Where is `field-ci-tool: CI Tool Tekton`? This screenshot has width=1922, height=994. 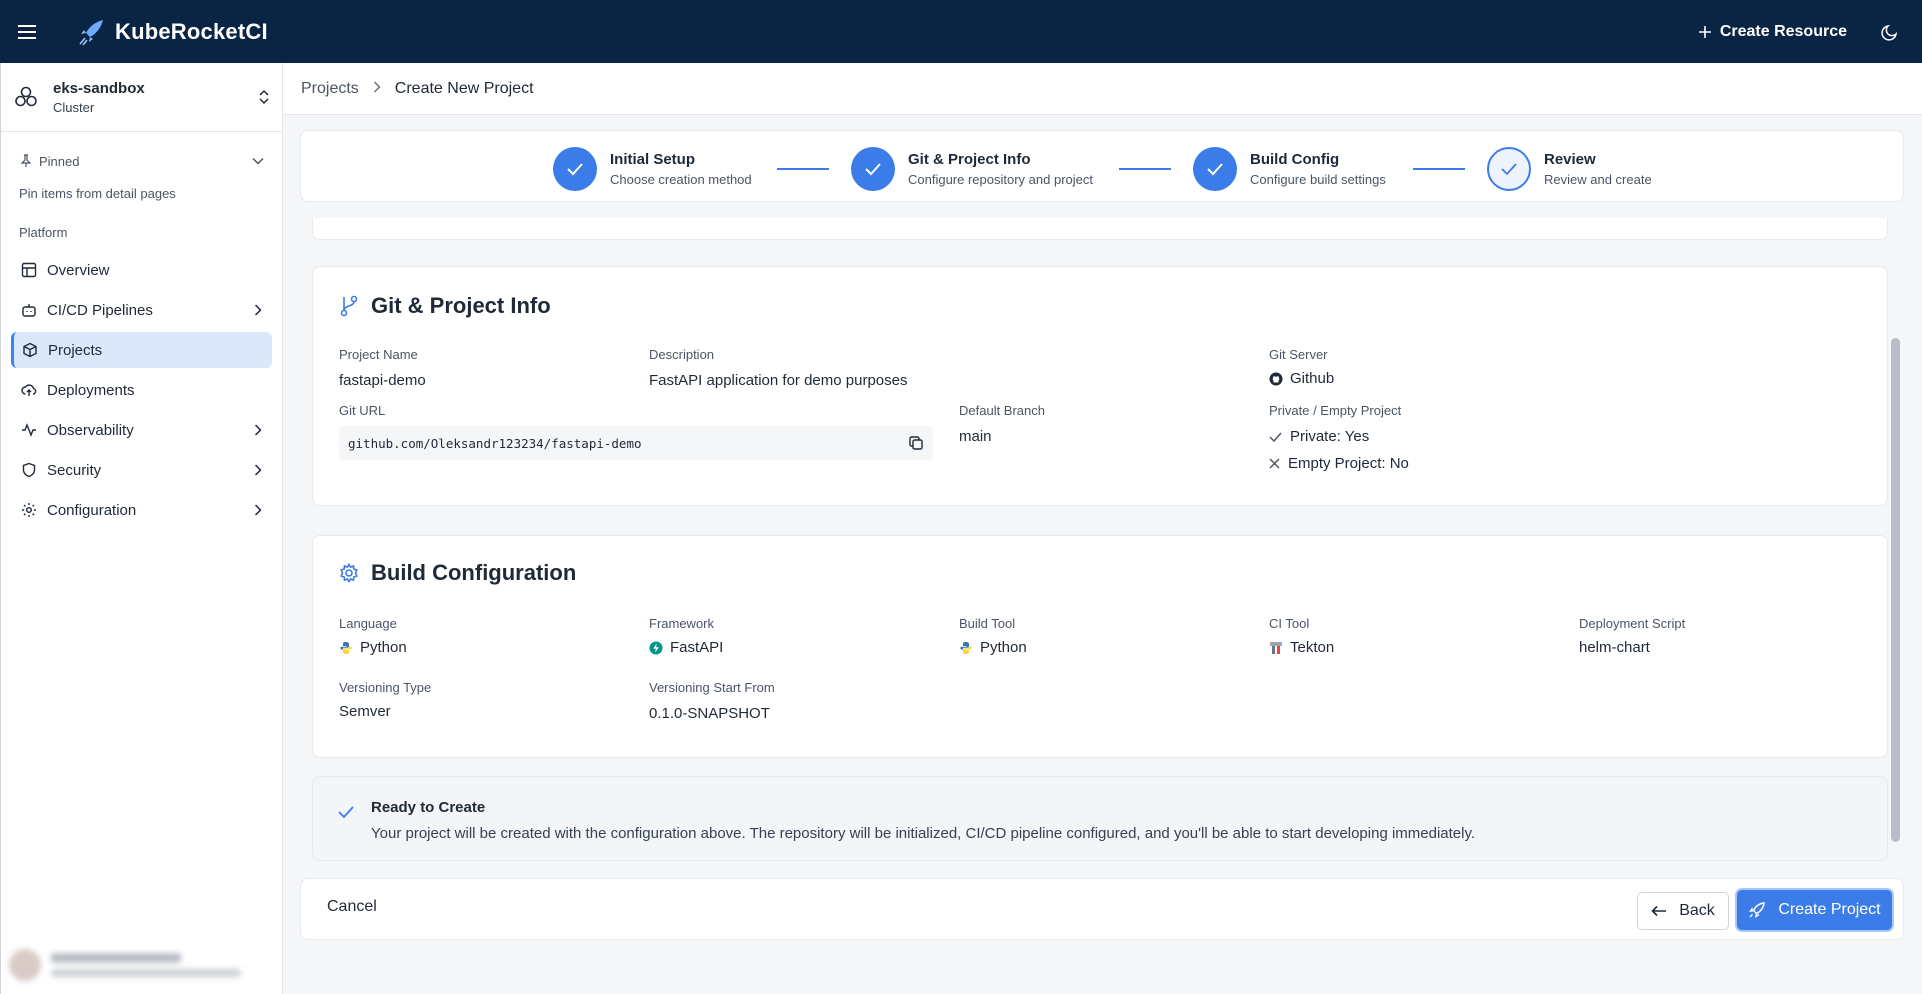
field-ci-tool: CI Tool Tekton is located at coordinates (1301, 636).